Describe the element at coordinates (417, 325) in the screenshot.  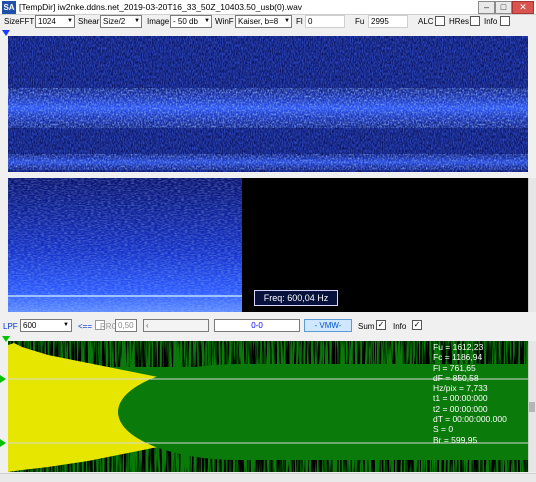
I see `info-checkbox-2: ✓` at that location.